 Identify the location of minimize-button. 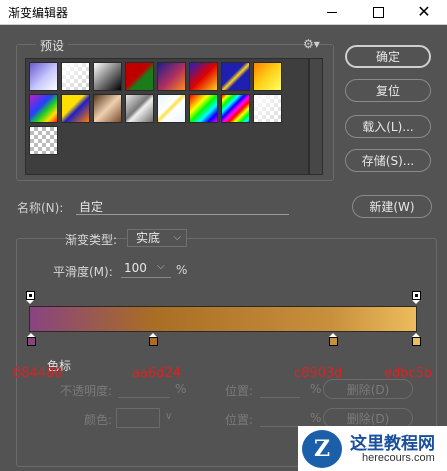
(332, 12).